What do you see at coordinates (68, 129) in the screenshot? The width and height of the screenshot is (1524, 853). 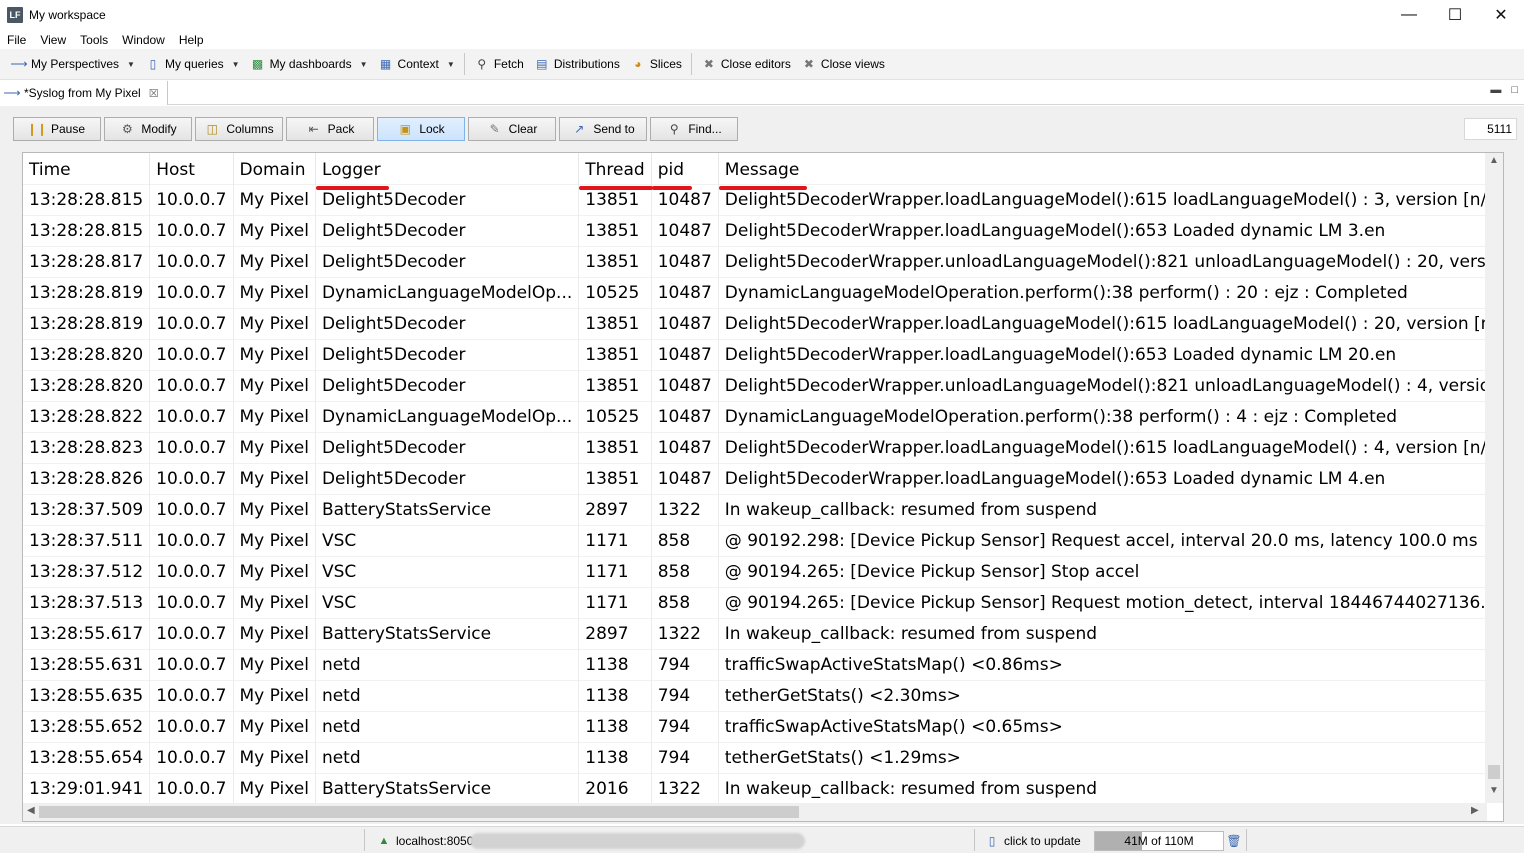 I see `pause-label: Pause` at bounding box center [68, 129].